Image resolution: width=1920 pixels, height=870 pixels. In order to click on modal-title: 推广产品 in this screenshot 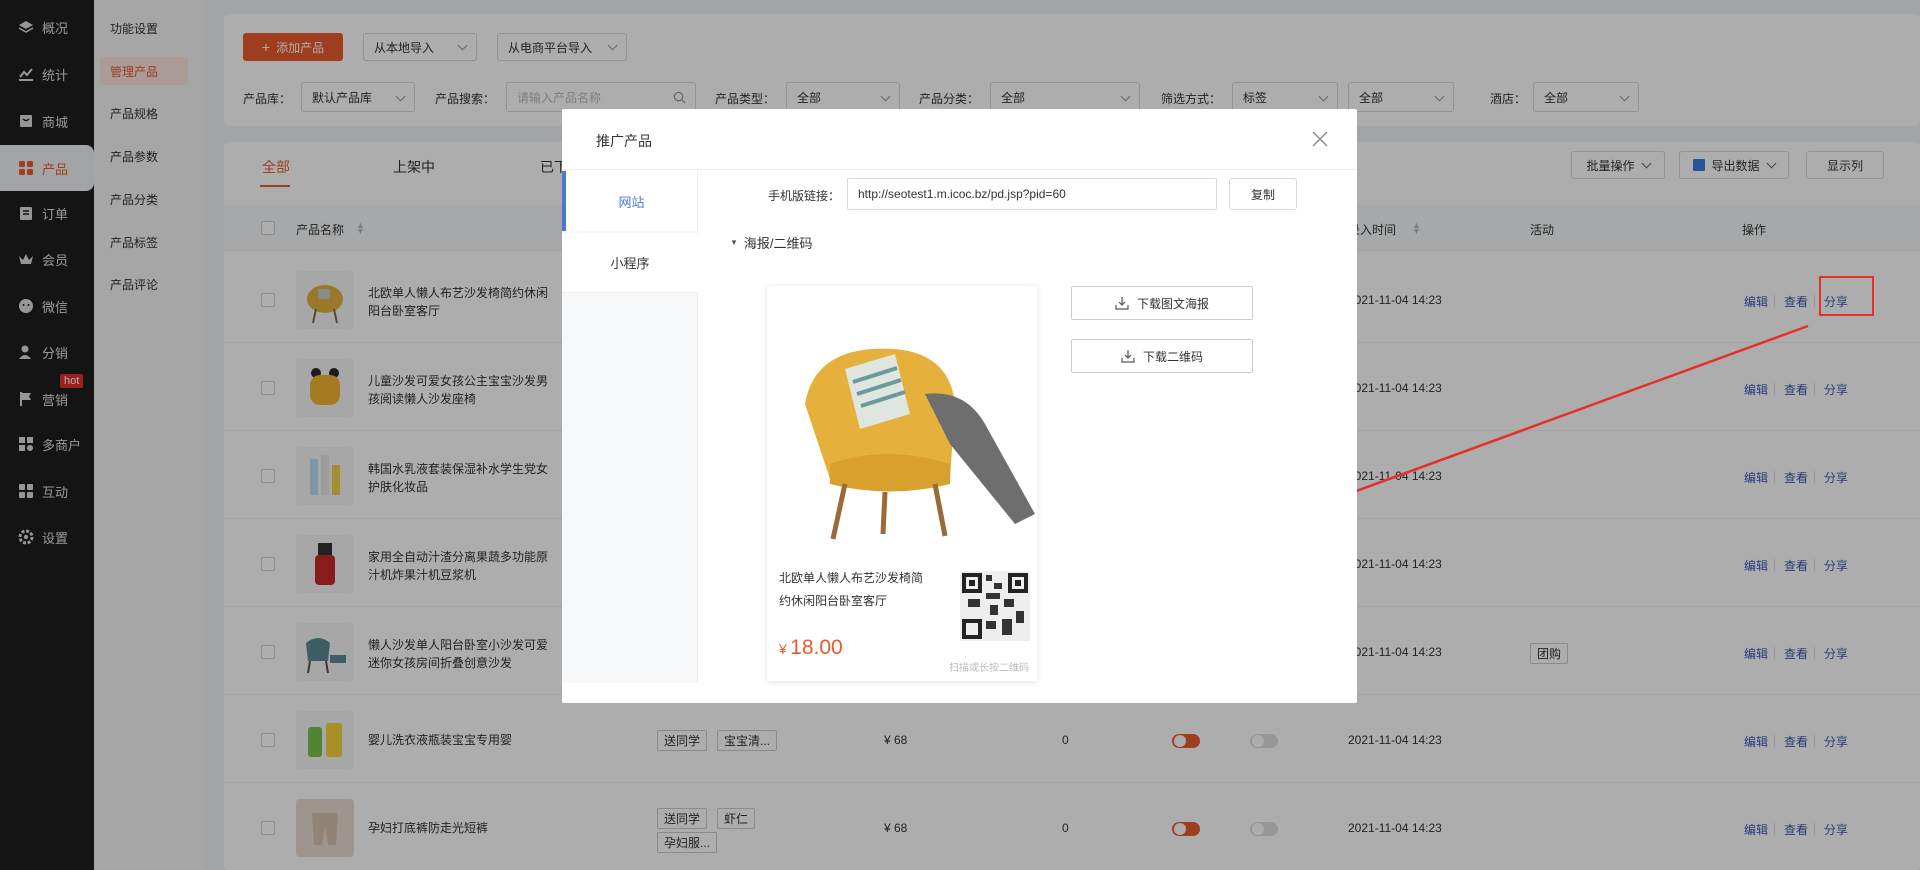, I will do `click(624, 141)`.